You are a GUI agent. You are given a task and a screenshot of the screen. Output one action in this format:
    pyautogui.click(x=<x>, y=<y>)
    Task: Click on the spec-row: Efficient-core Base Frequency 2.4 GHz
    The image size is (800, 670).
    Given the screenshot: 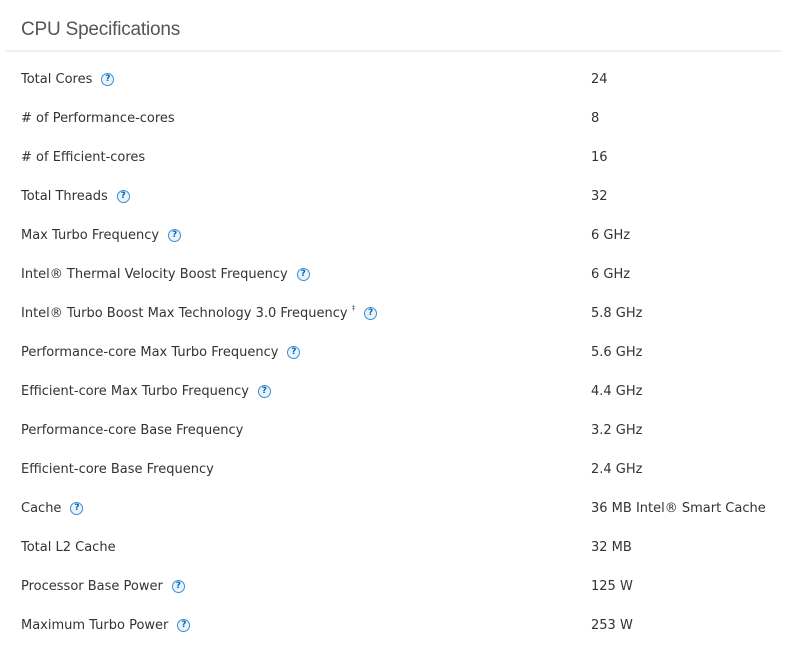 What is the action you would take?
    pyautogui.click(x=400, y=471)
    